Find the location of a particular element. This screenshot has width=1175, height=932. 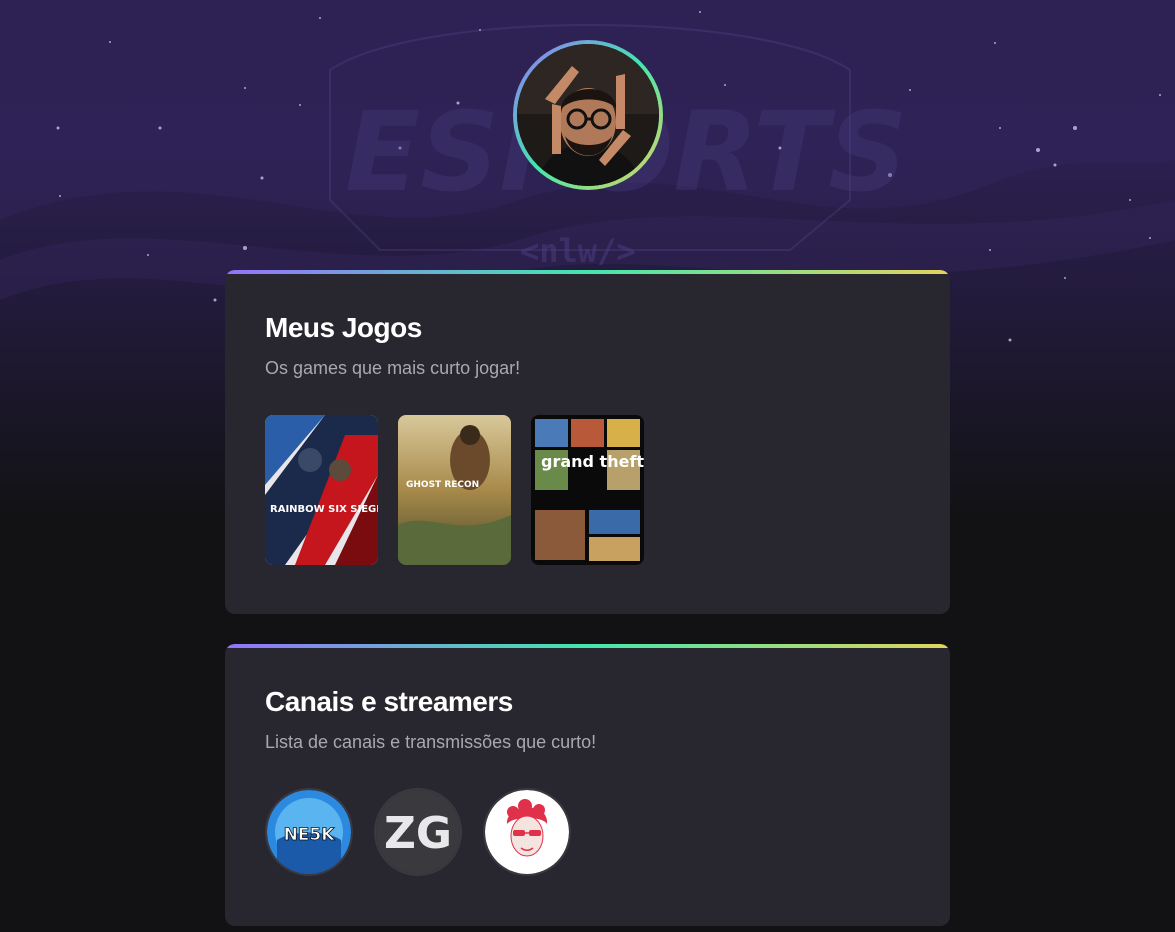

ghost-recon-title: GHOST RECON is located at coordinates (442, 485).